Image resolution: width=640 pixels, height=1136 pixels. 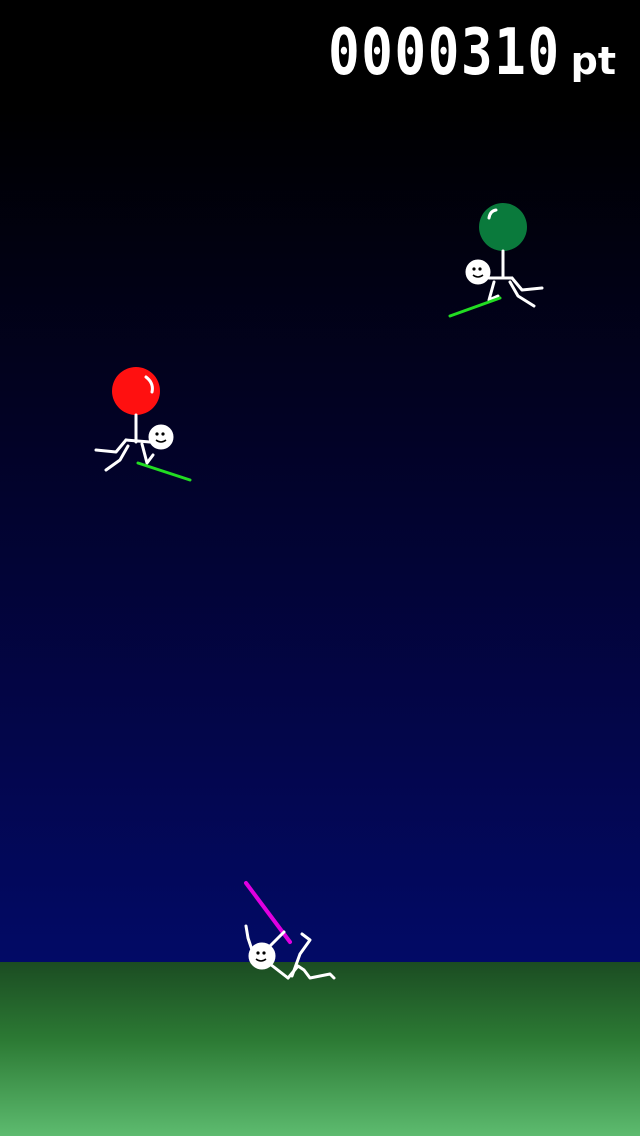 What do you see at coordinates (503, 227) in the screenshot?
I see `green-balloon` at bounding box center [503, 227].